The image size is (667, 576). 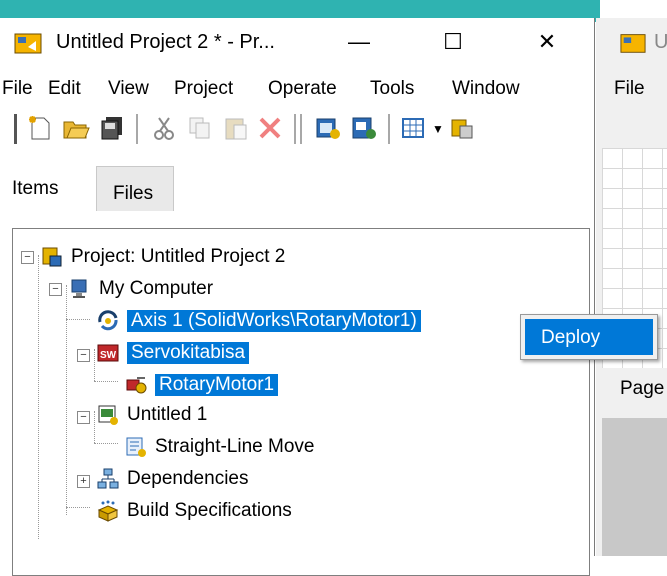 I want to click on tree-item-my-computer: My Computer, so click(x=141, y=289).